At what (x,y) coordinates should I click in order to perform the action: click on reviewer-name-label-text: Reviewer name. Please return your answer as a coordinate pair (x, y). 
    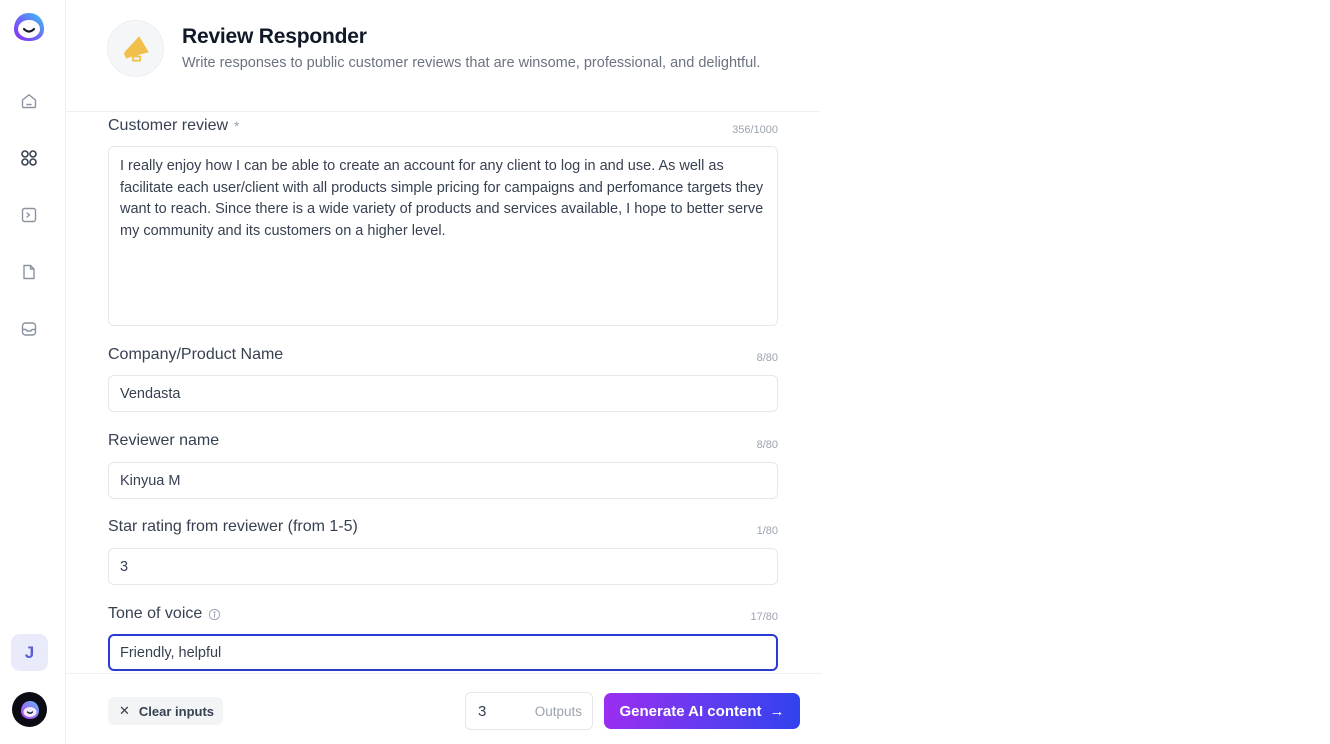
    Looking at the image, I should click on (164, 440).